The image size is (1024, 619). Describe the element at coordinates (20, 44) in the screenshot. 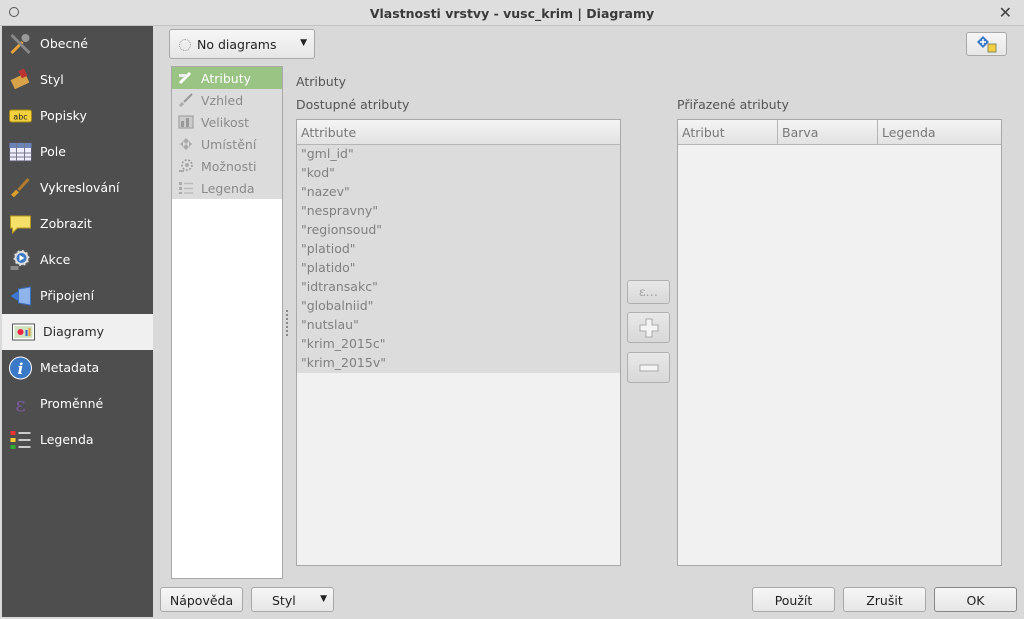

I see `tools-icon` at that location.